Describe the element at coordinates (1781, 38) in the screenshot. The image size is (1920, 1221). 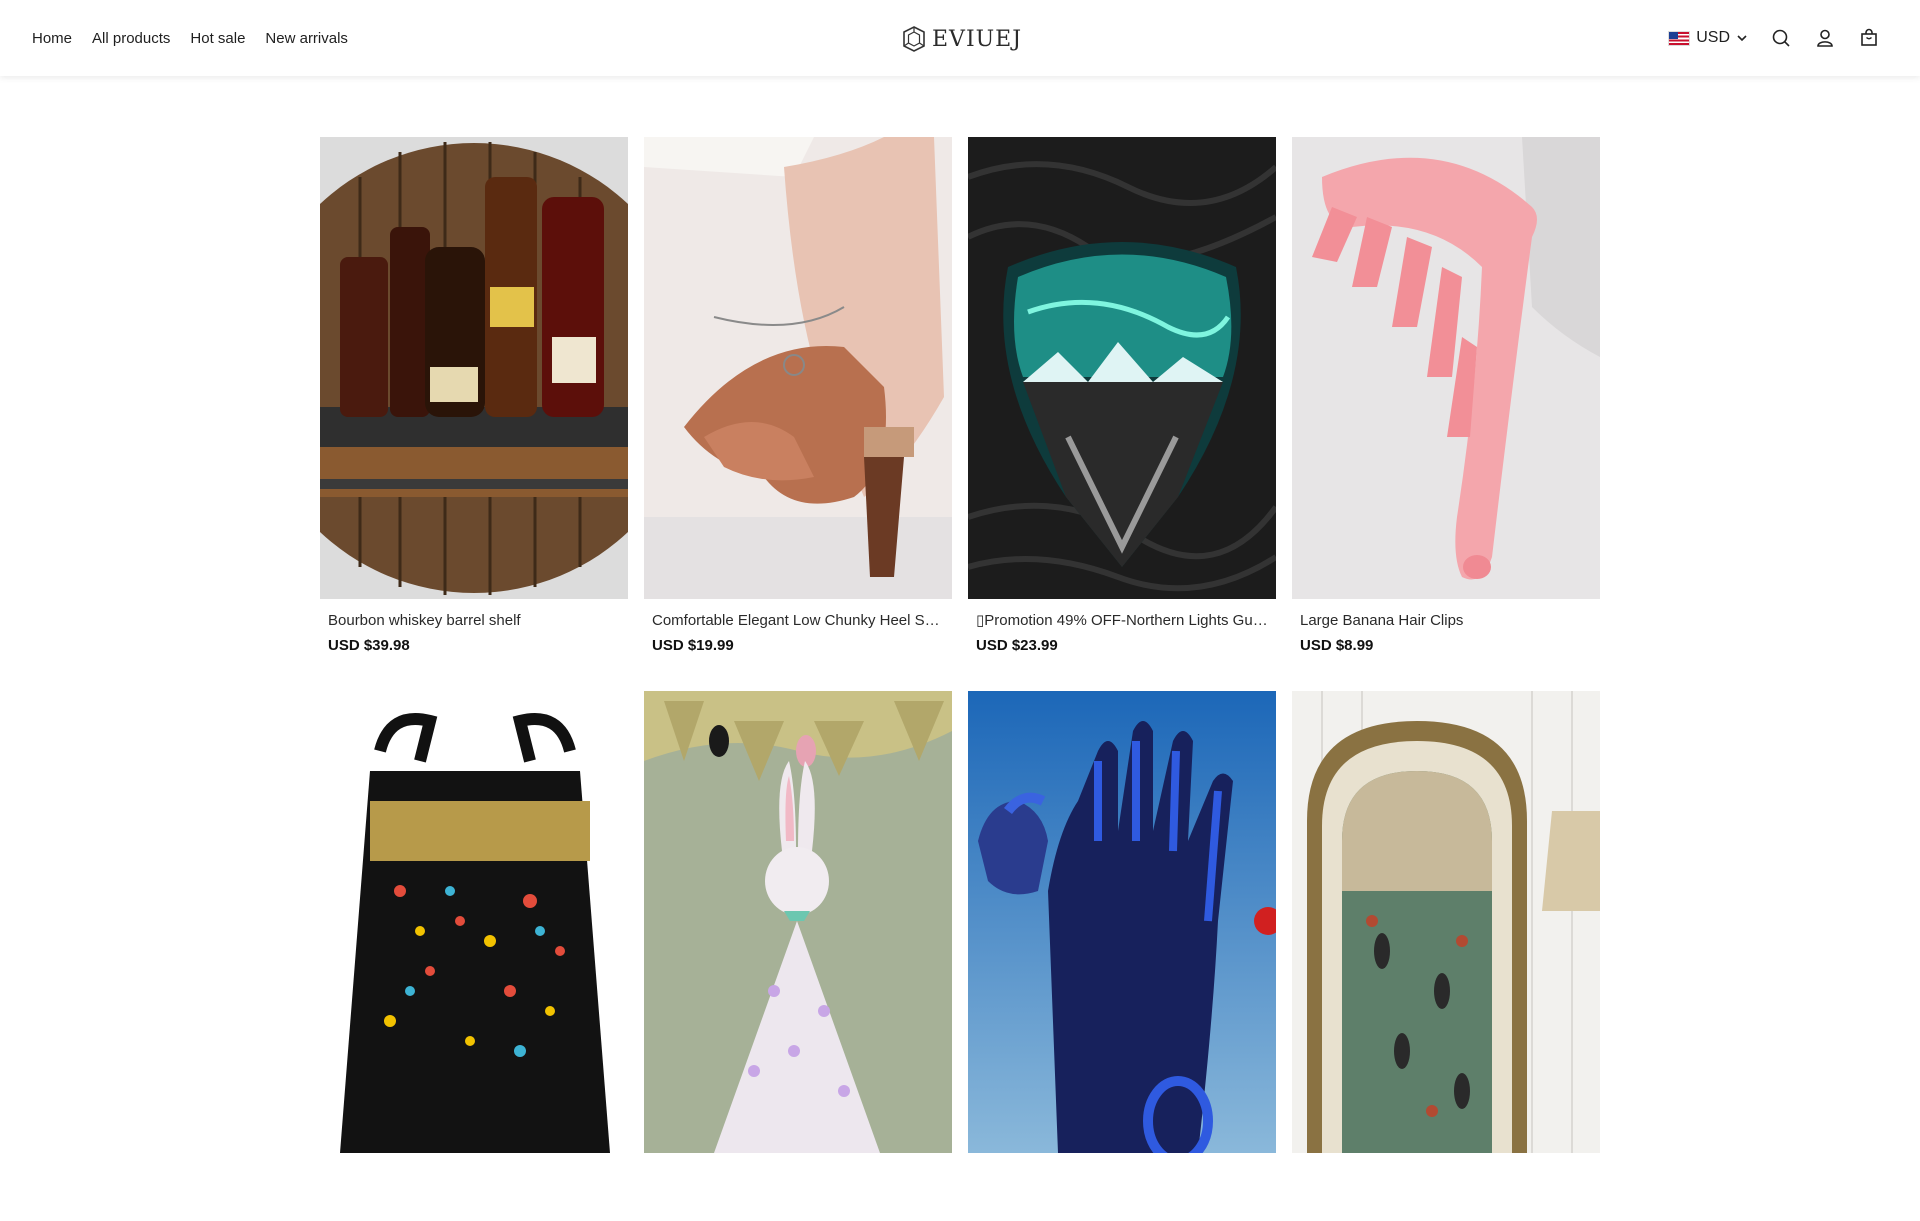
I see `search-icon` at that location.